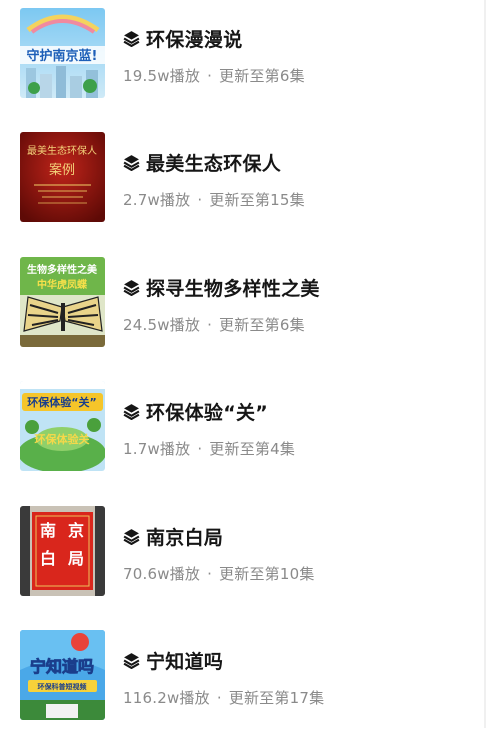  Describe the element at coordinates (243, 182) in the screenshot. I see `series-item-zuimei-shengtai-huanbaoren: 最美生态环保人 案例 最美生态环保人 2.7w播放 · 更新至第15集` at that location.